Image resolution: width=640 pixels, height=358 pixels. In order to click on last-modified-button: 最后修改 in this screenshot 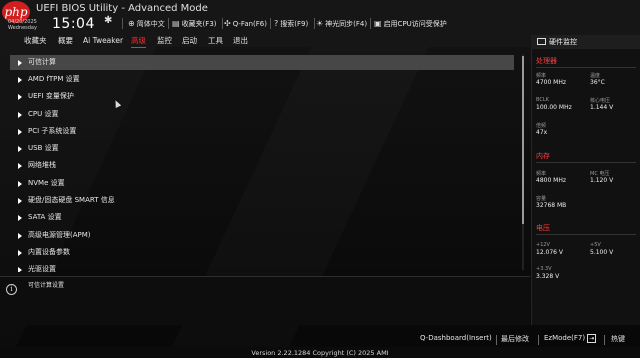, I will do `click(515, 339)`.